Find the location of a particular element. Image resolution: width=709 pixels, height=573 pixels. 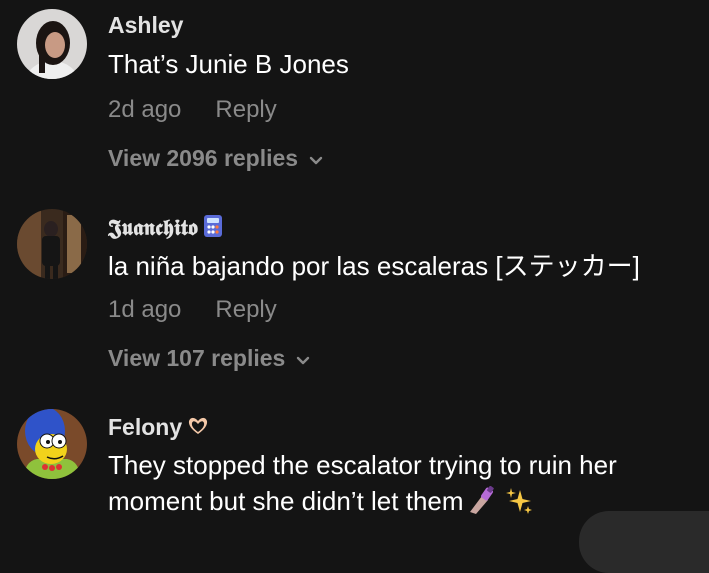

view-replies-label: View 107 replies is located at coordinates (197, 358).